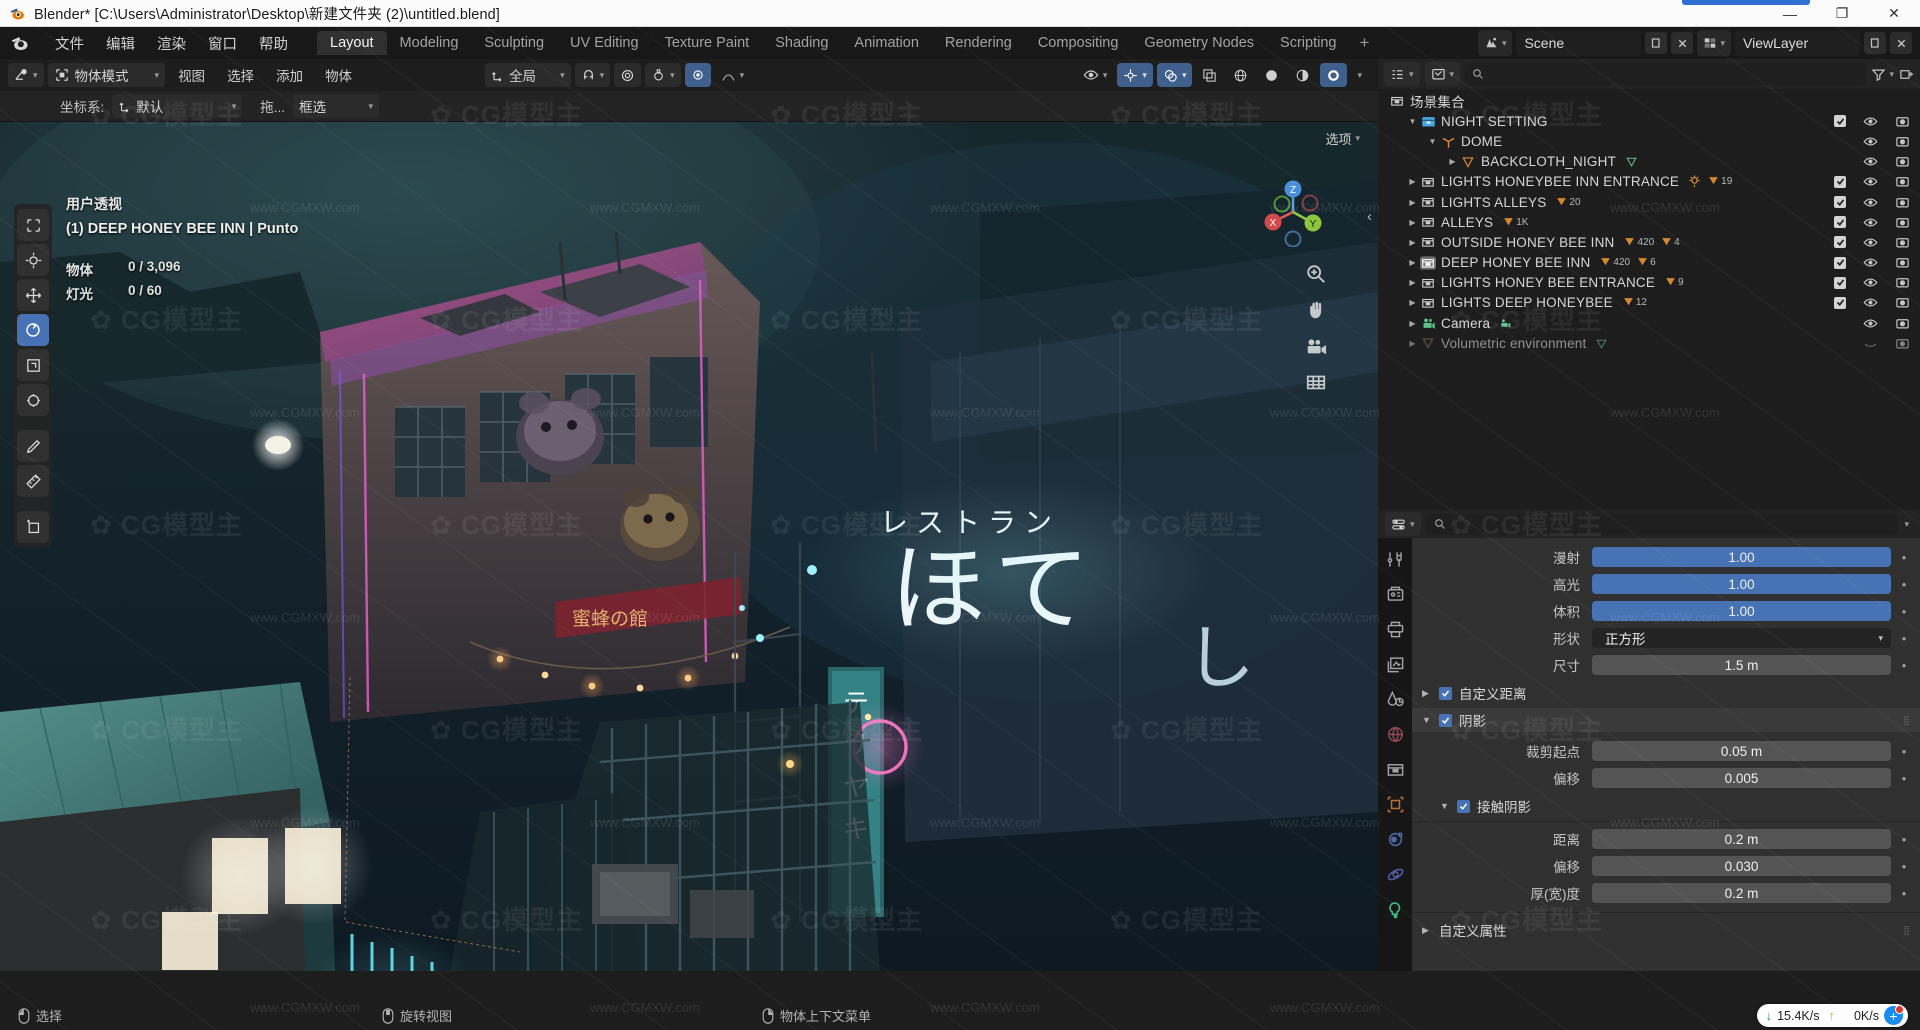 This screenshot has width=1920, height=1030. Describe the element at coordinates (592, 75) in the screenshot. I see `snap-magnet-button: ▾` at that location.